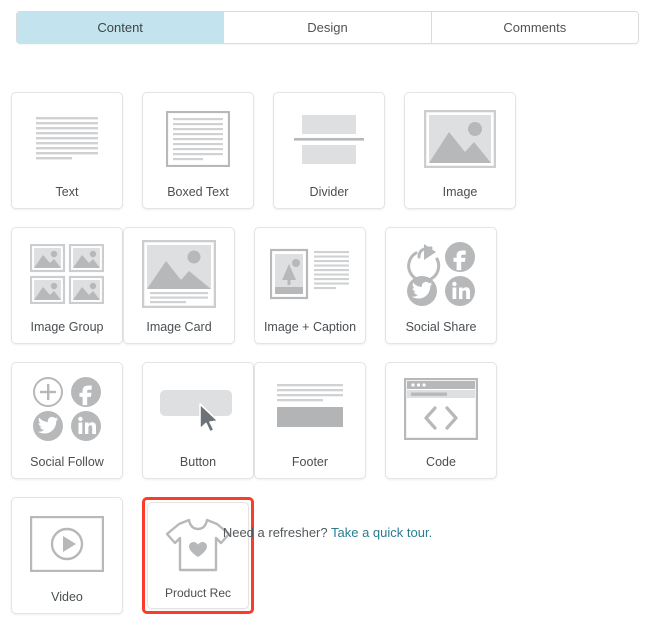 This screenshot has width=655, height=632. Describe the element at coordinates (198, 191) in the screenshot. I see `block-card-boxed-text-label: Boxed Text` at that location.